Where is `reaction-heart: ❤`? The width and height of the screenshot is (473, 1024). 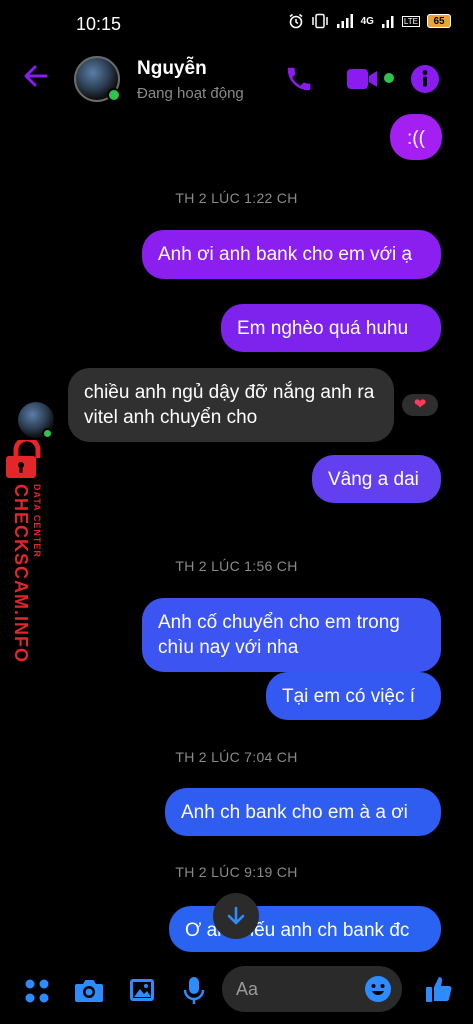
reaction-heart: ❤ is located at coordinates (420, 405).